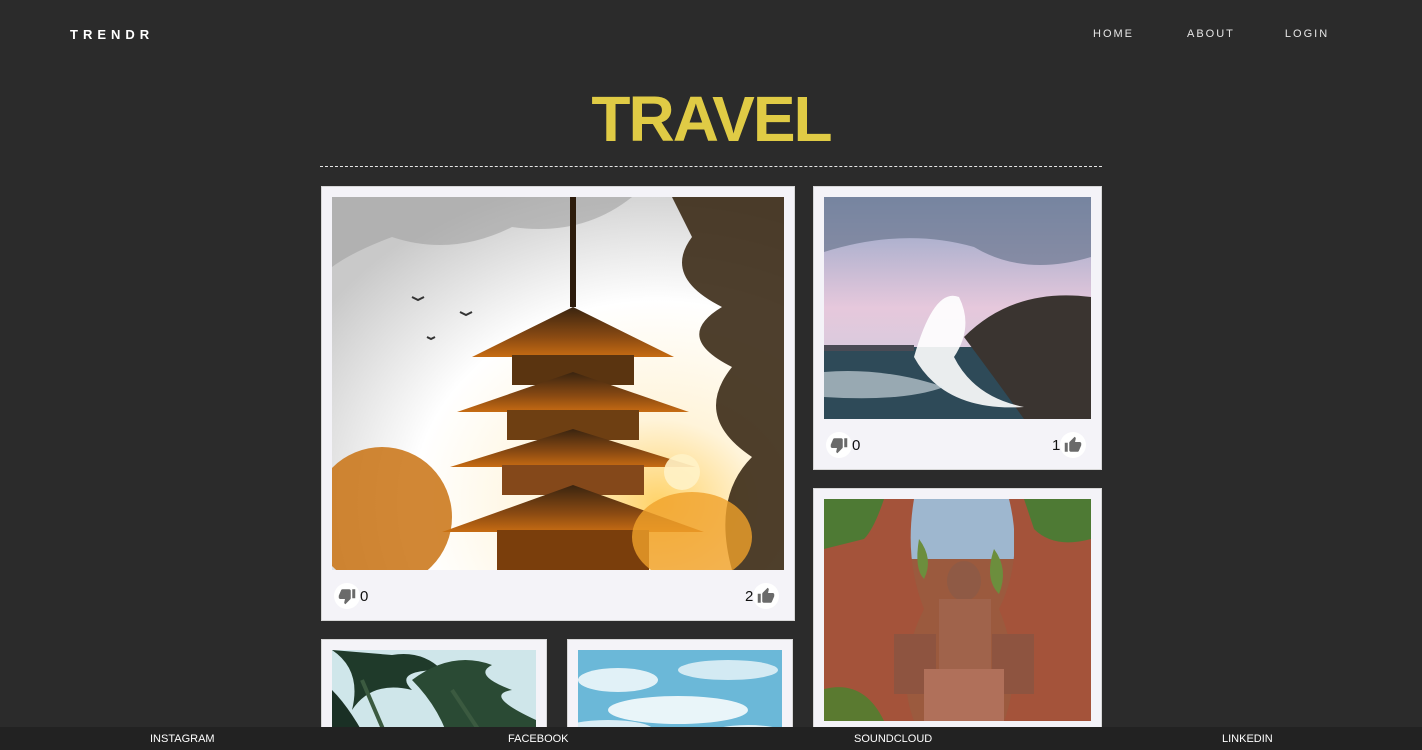 The width and height of the screenshot is (1422, 750). Describe the element at coordinates (1247, 739) in the screenshot. I see `footer-linkedin-link: LINKEDIN` at that location.